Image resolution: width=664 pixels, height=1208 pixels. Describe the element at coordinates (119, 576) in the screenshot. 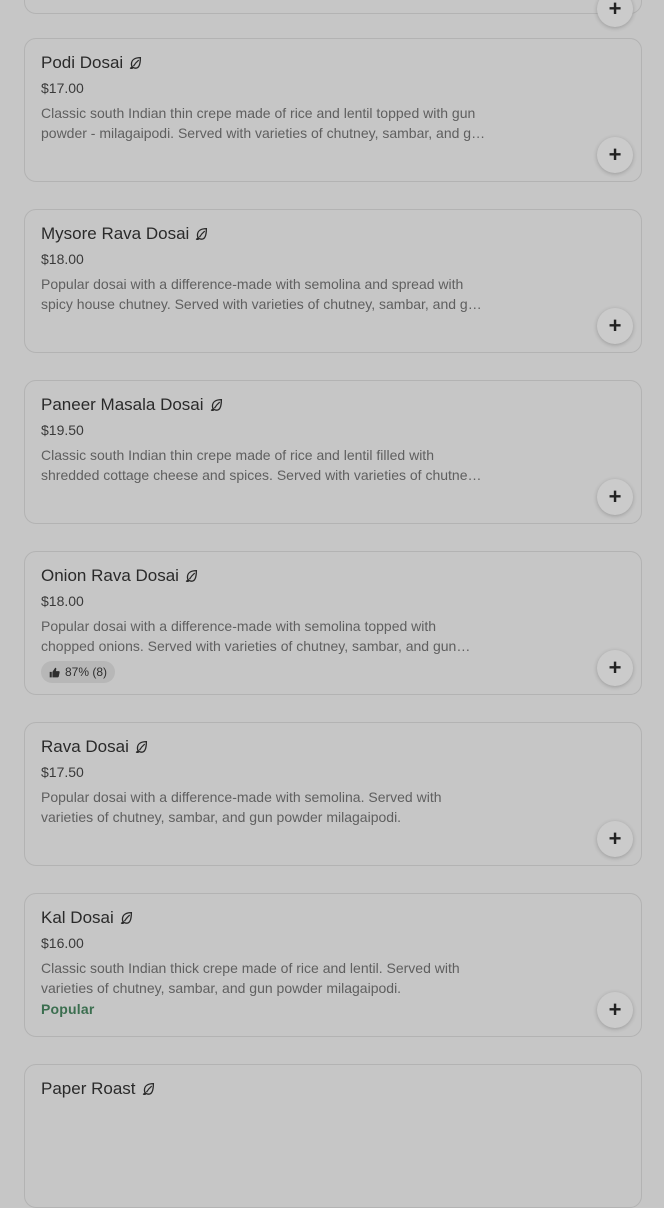

I see `item-name: Onion Rava Dosai` at that location.